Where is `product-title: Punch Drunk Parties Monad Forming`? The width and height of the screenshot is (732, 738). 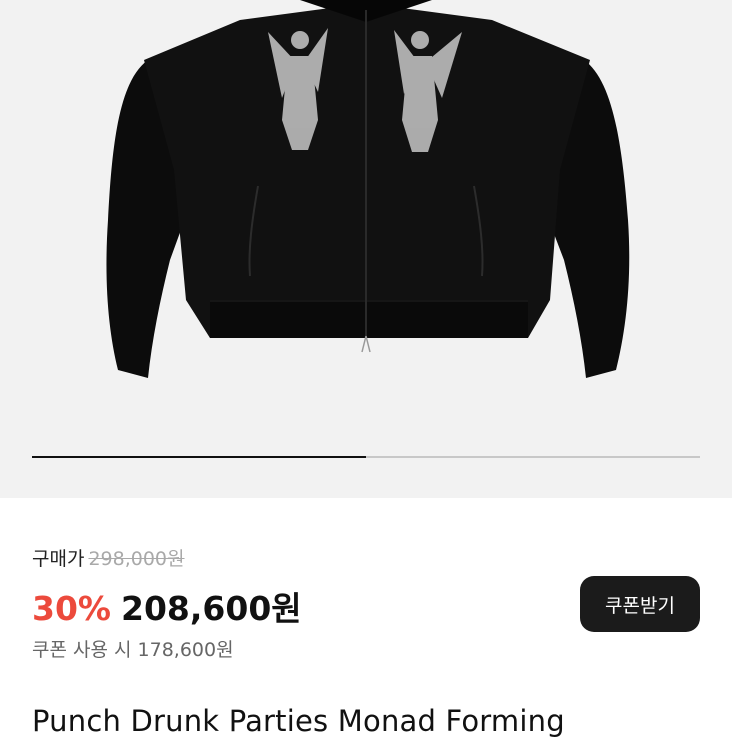 product-title: Punch Drunk Parties Monad Forming is located at coordinates (298, 721).